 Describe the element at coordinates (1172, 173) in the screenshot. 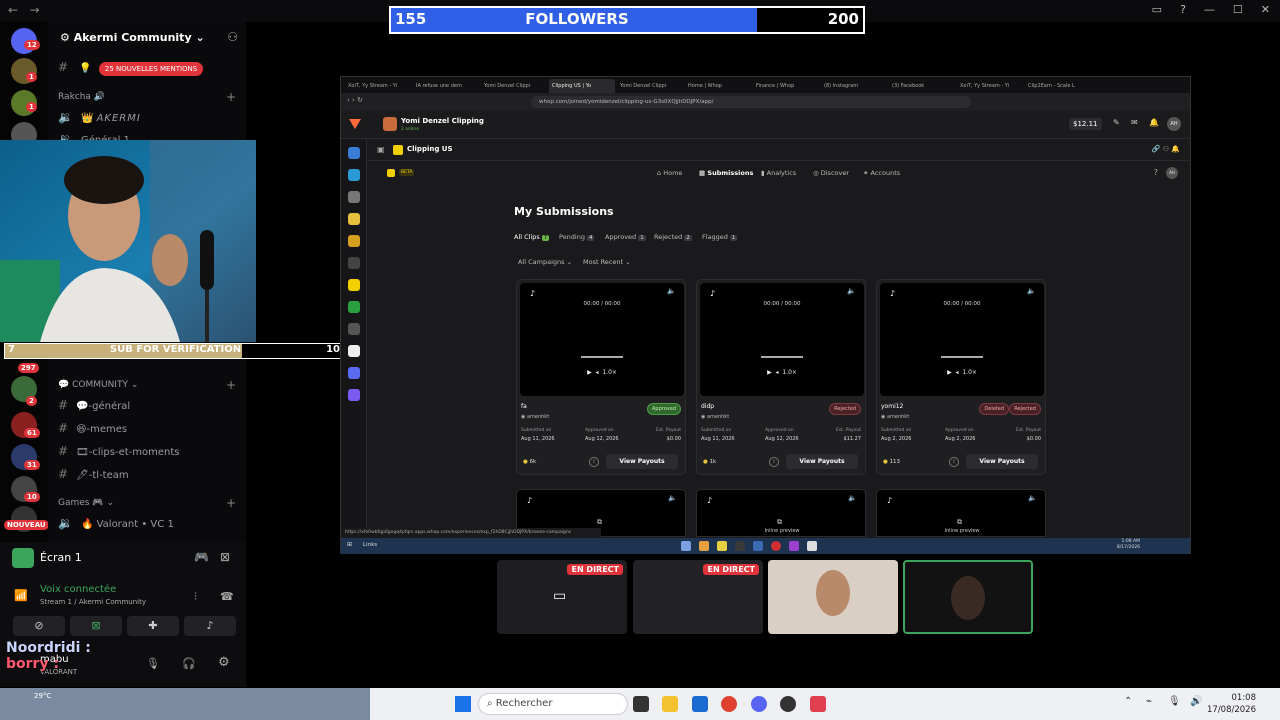

I see `nav-avatar: AH` at that location.